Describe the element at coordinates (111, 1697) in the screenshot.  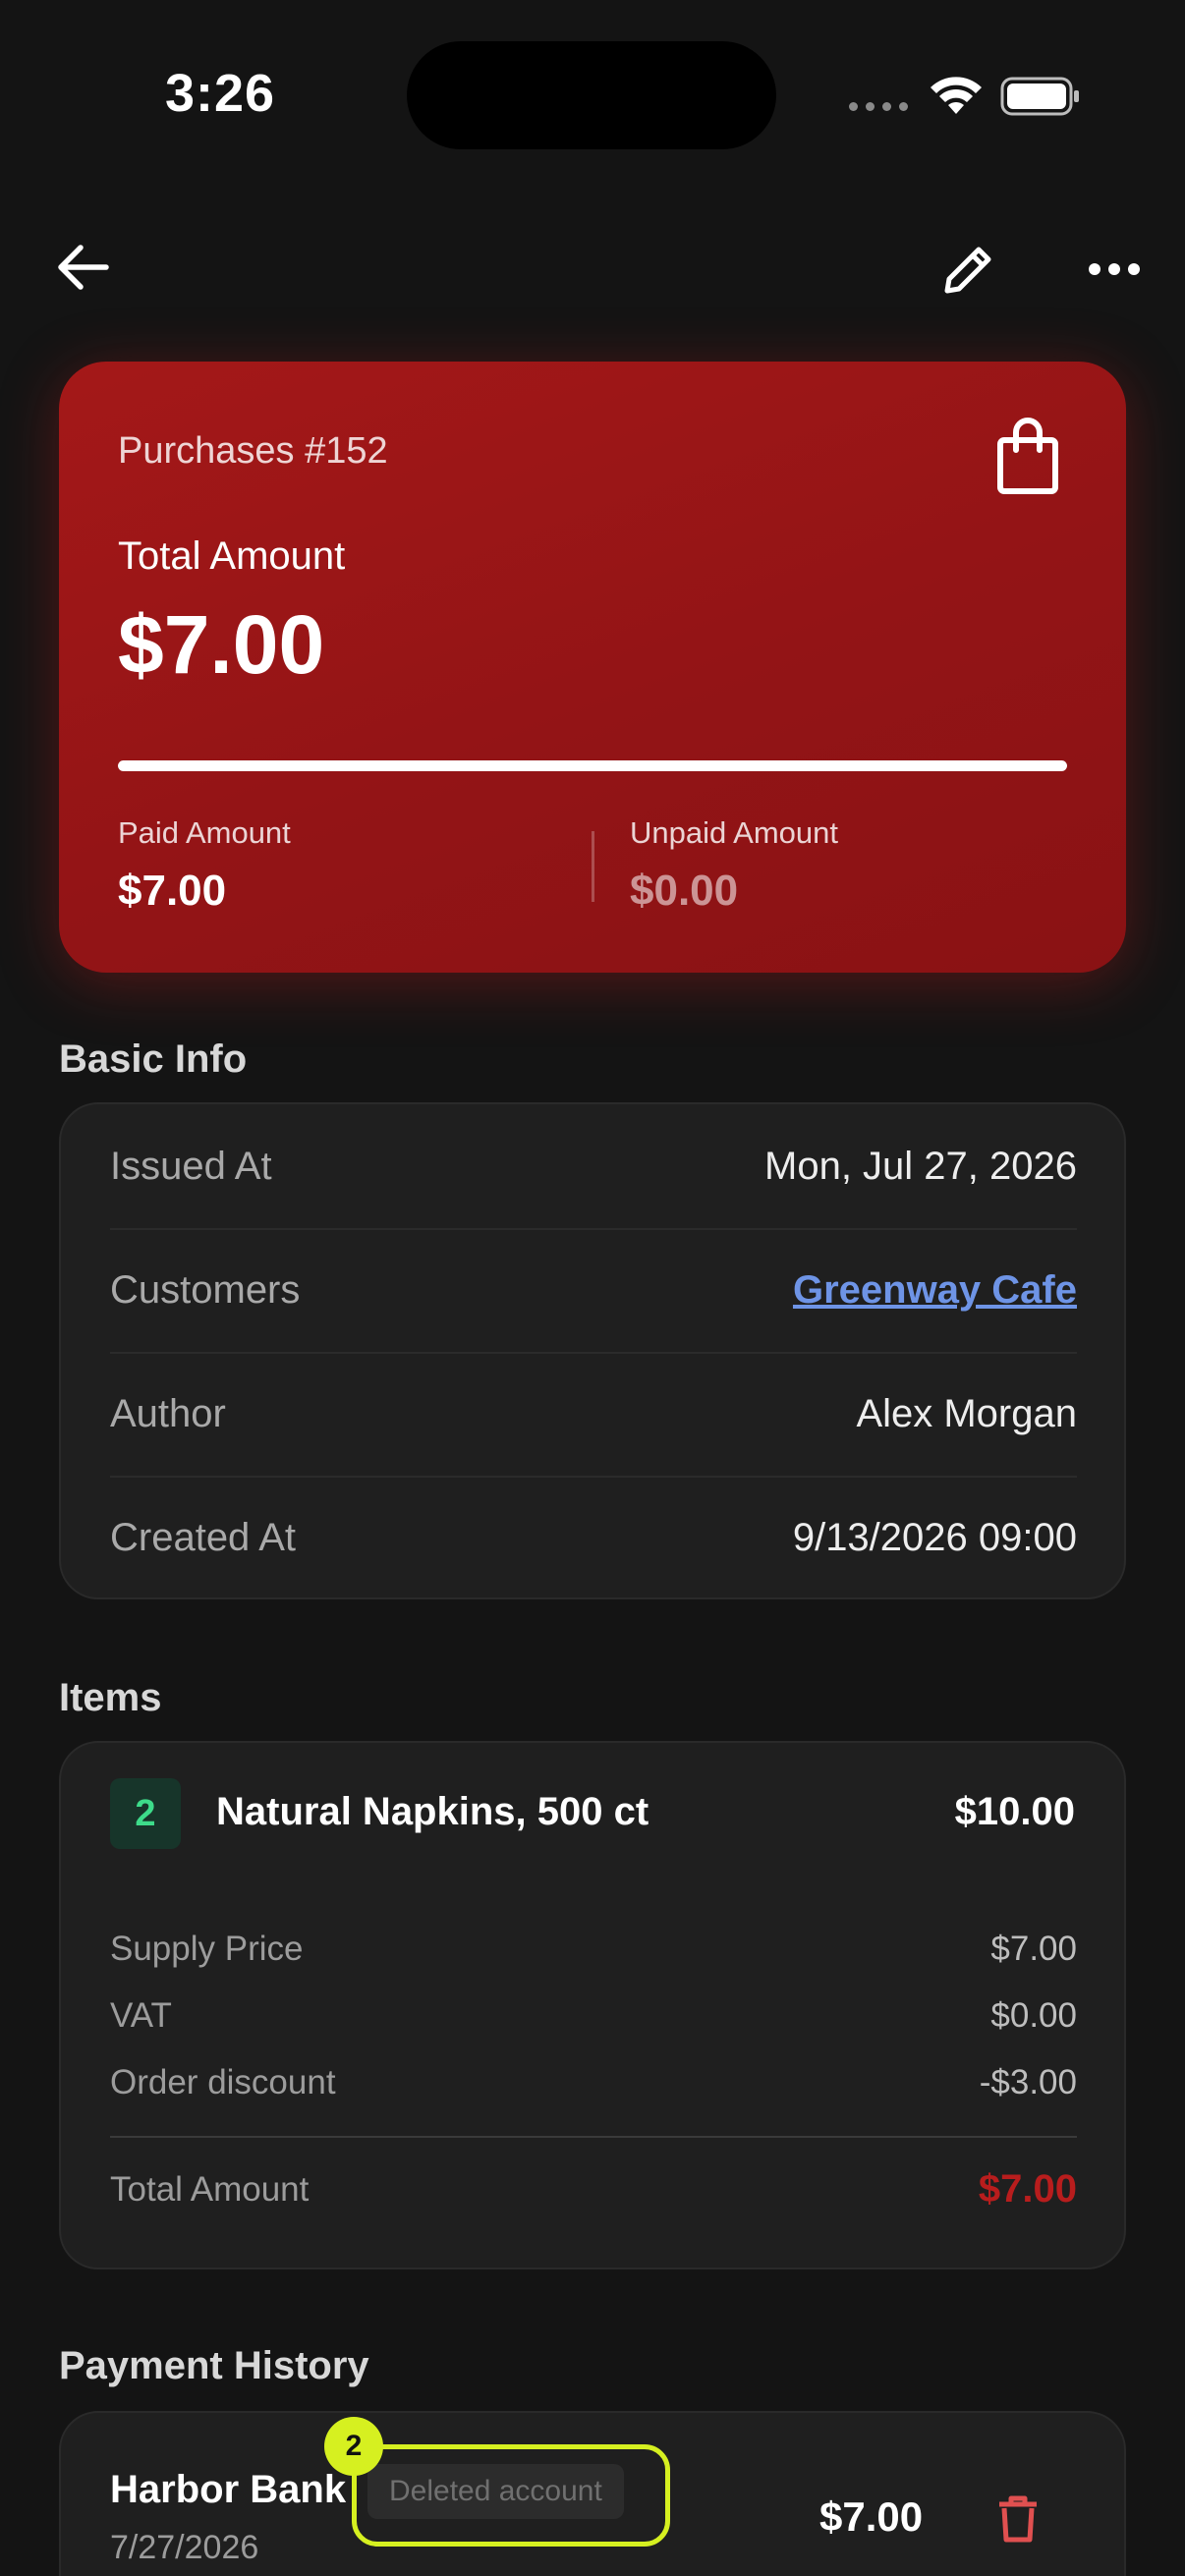
I see `items-heading: Items` at that location.